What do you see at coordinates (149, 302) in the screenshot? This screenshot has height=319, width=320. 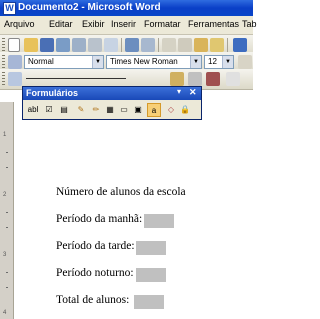 I see `form-text-field-total` at bounding box center [149, 302].